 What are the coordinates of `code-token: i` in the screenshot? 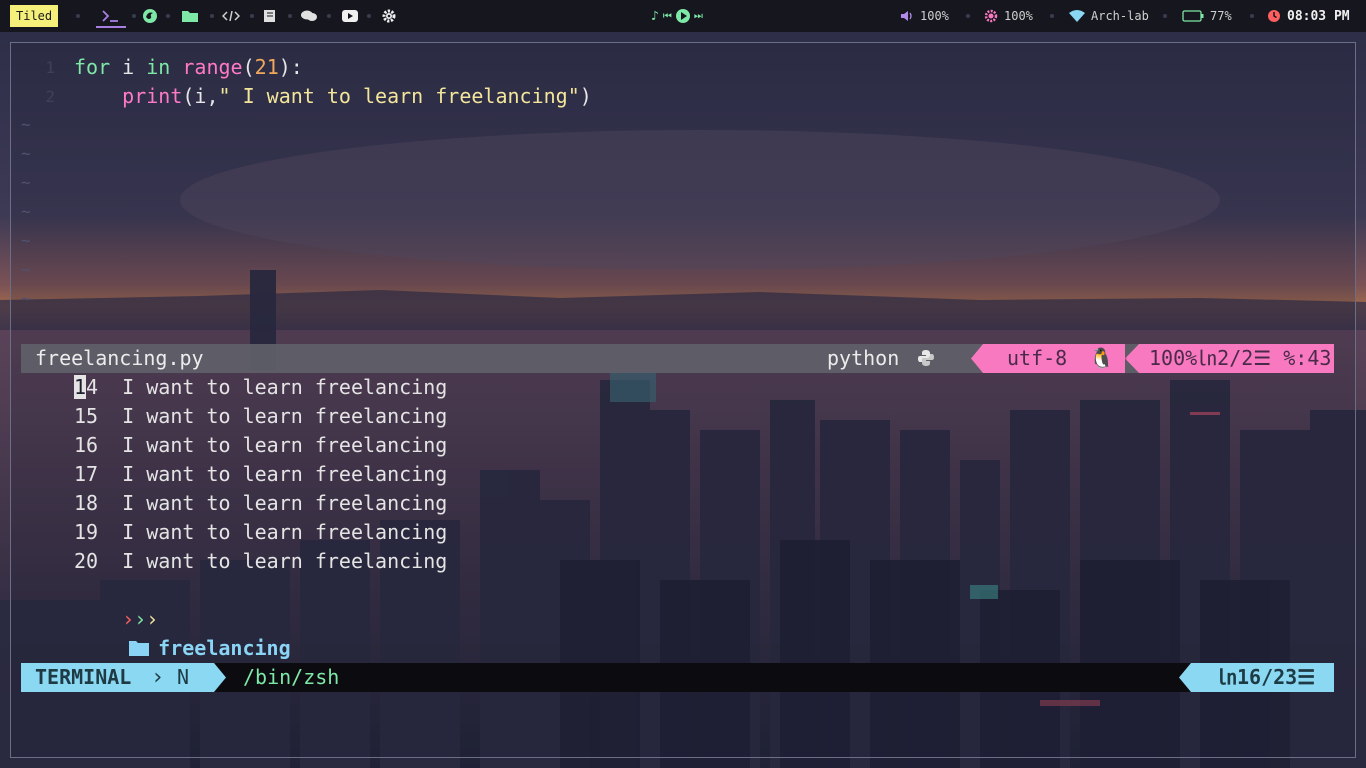 It's located at (128, 67).